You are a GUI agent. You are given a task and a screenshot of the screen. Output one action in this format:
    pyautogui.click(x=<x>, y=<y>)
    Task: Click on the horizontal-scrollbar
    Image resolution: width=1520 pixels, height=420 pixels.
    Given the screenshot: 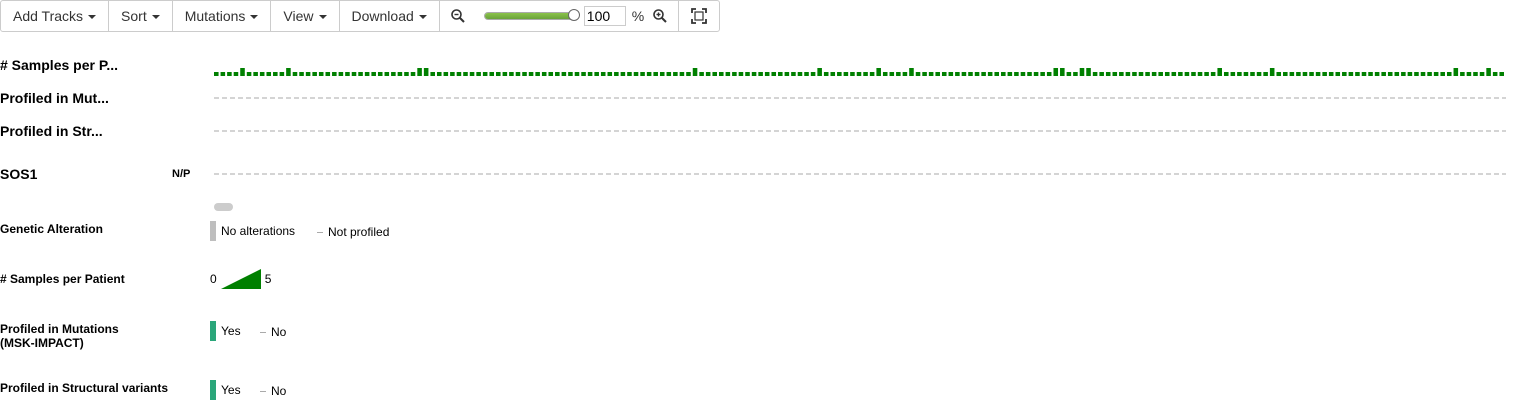 What is the action you would take?
    pyautogui.click(x=223, y=207)
    